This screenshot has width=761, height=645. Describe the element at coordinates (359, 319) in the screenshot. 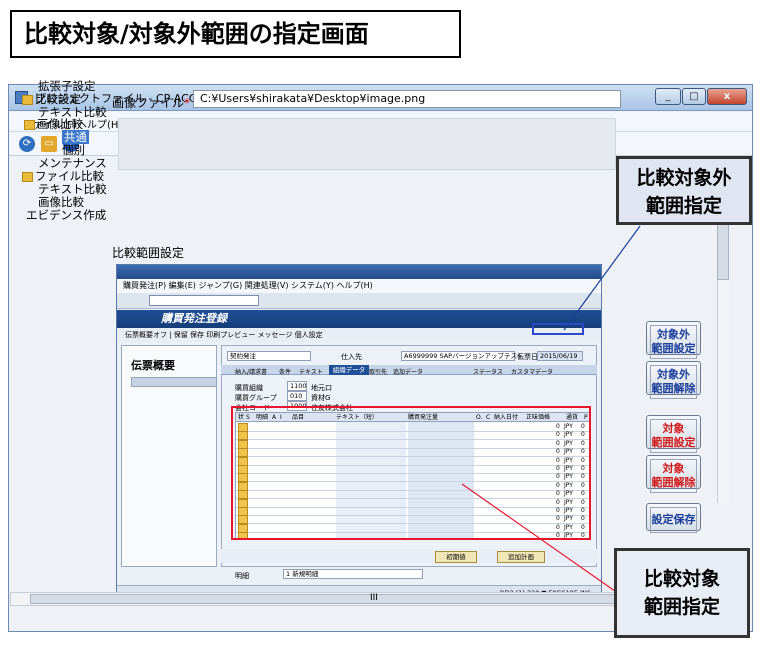

I see `sap-header: 購買発注登録` at that location.